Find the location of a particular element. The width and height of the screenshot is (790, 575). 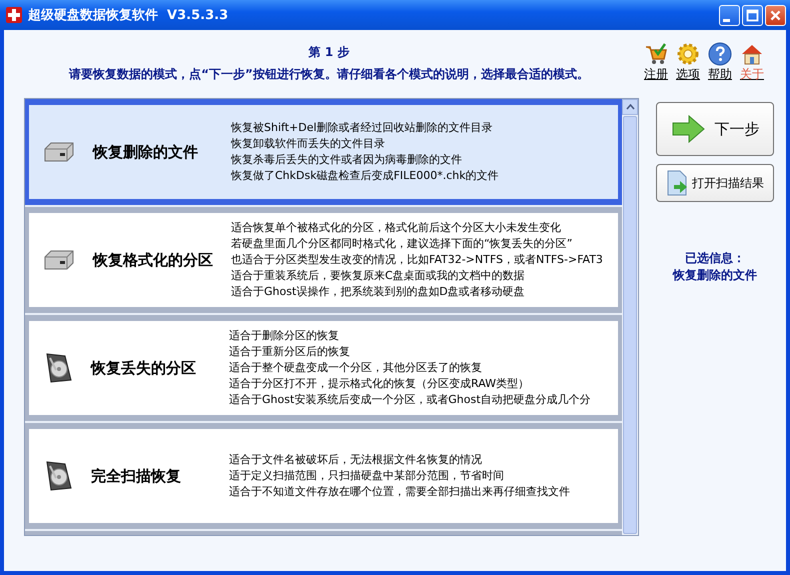

mode-title: 完全扫描恢复 is located at coordinates (136, 476).